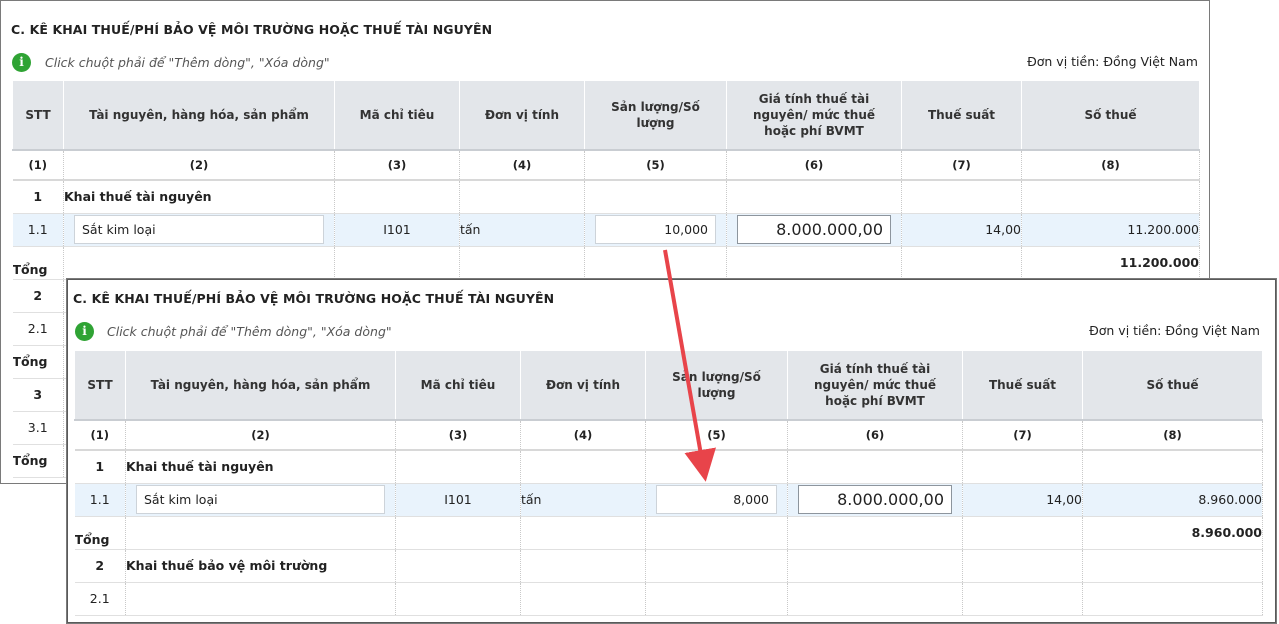 This screenshot has width=1279, height=624. I want to click on total-row: Tổng 8.960.000, so click(668, 533).